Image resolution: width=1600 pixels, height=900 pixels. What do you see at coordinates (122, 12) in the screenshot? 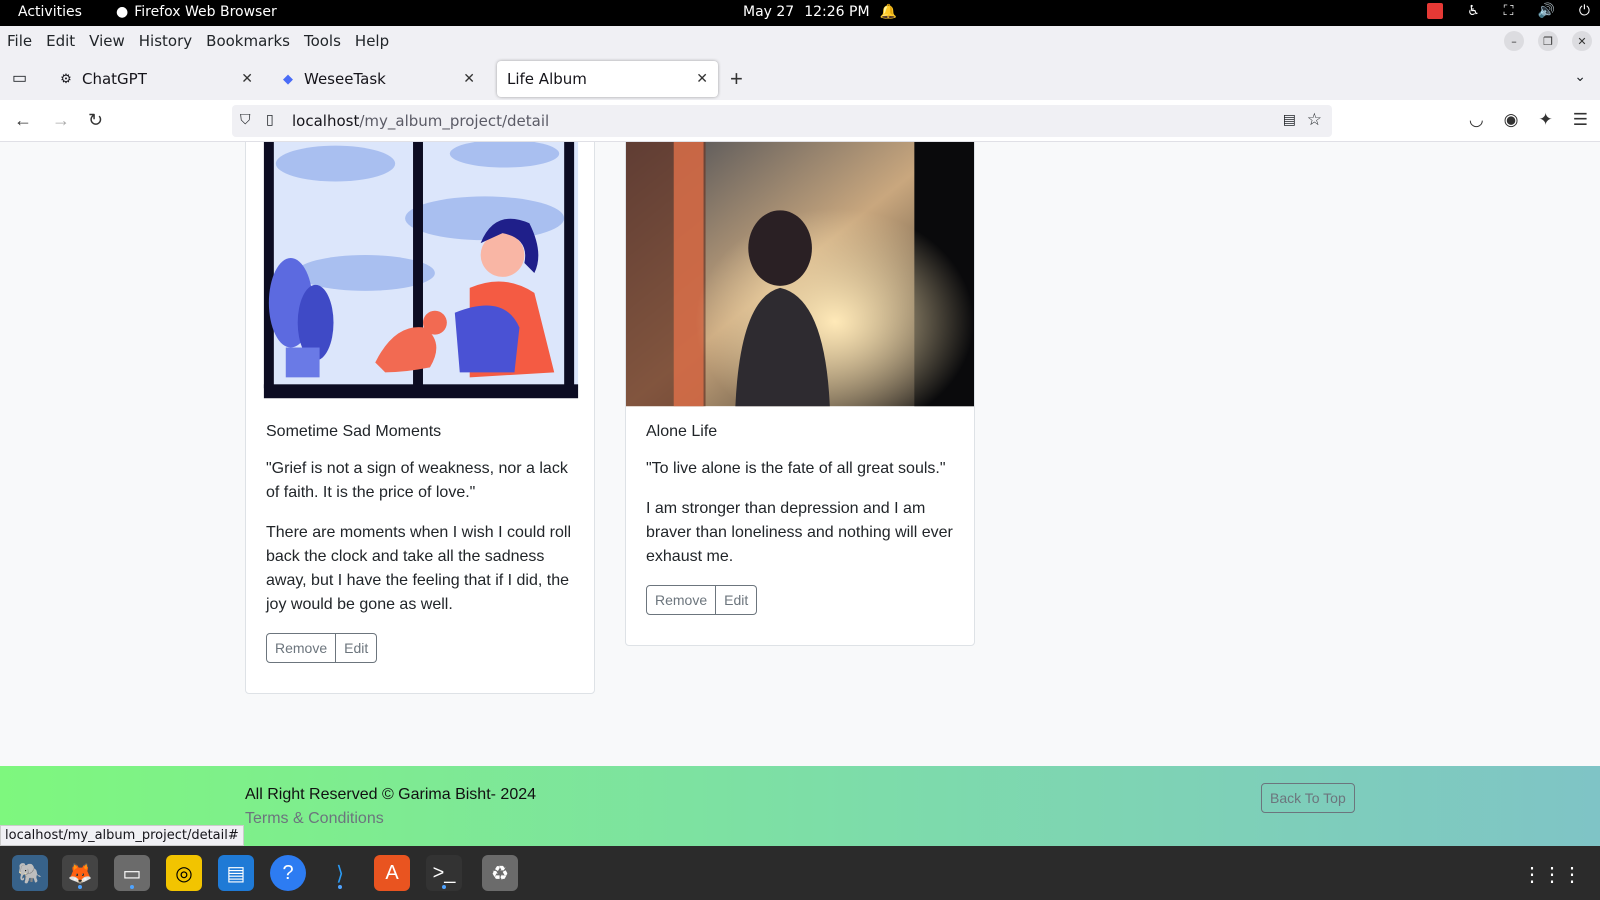
I see `firefox-icon: ●` at bounding box center [122, 12].